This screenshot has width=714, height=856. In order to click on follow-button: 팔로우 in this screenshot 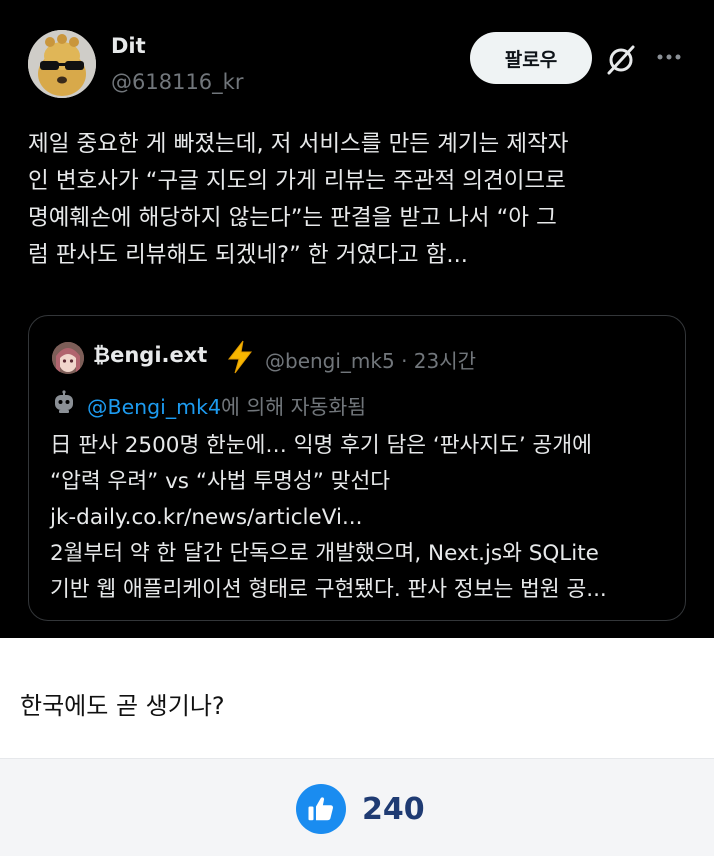, I will do `click(531, 58)`.